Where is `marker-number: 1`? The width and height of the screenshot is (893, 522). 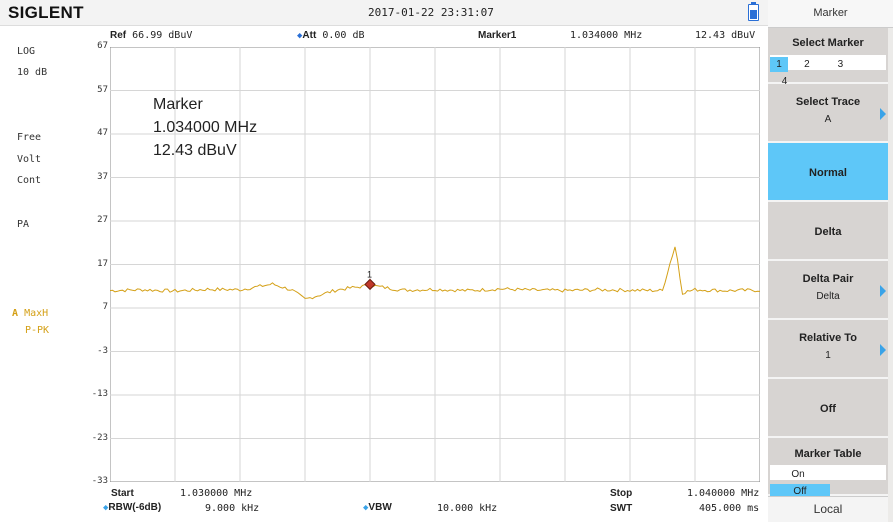 marker-number: 1 is located at coordinates (369, 274).